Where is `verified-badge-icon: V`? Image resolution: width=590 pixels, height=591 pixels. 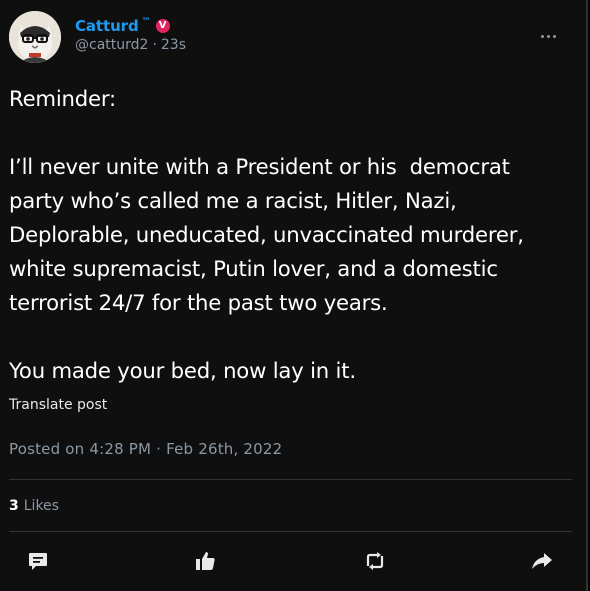 verified-badge-icon: V is located at coordinates (162, 26).